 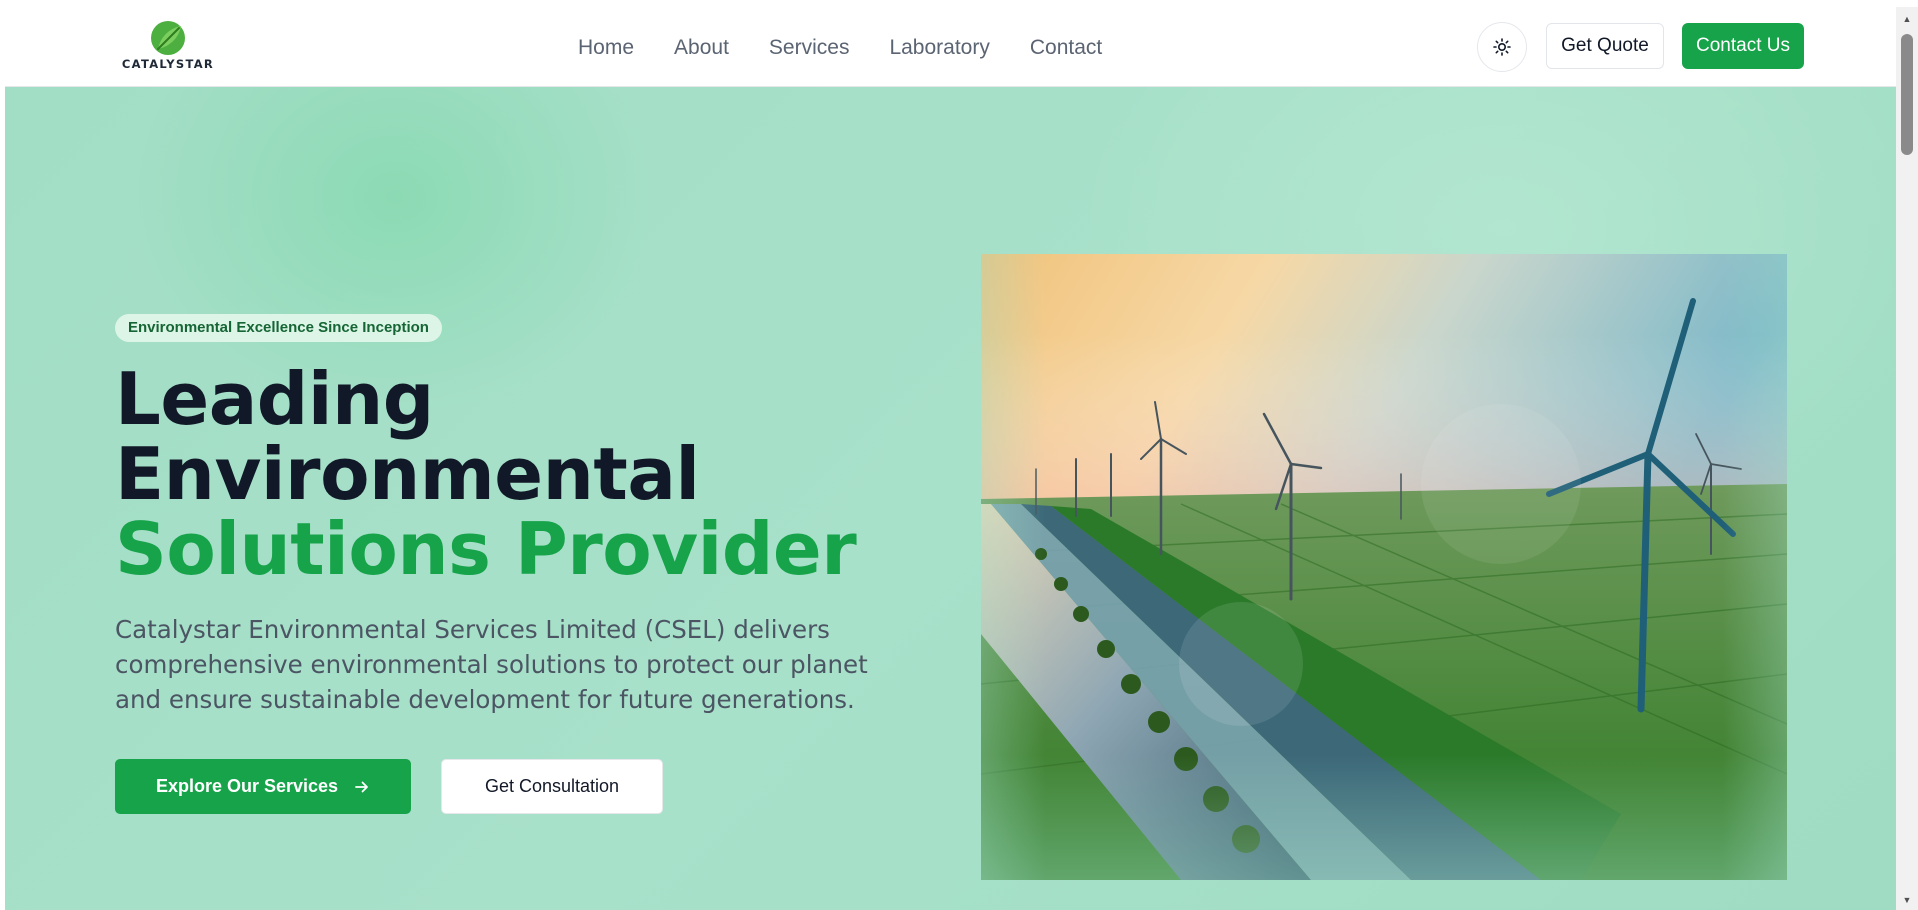 What do you see at coordinates (1605, 46) in the screenshot?
I see `get-quote-button: Get Quote` at bounding box center [1605, 46].